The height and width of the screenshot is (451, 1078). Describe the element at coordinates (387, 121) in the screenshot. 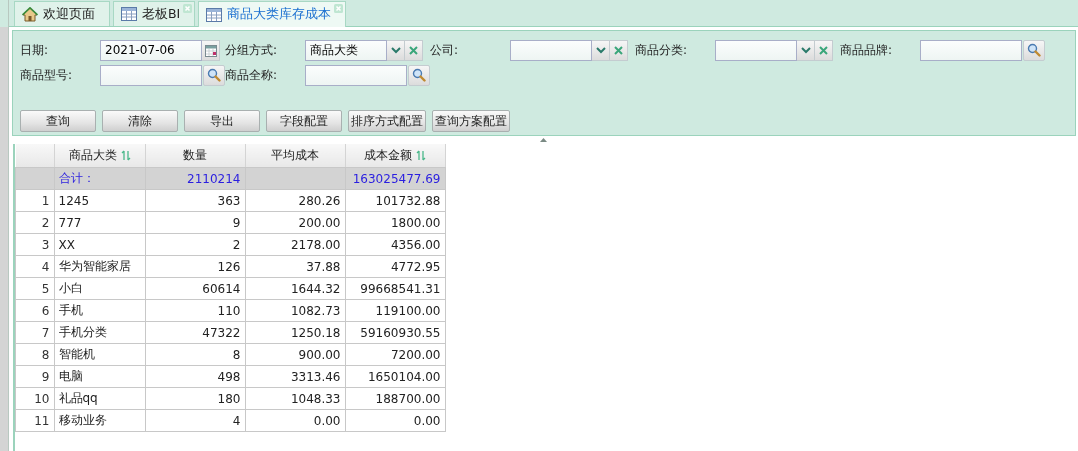

I see `action-button: 排序方式配置` at that location.